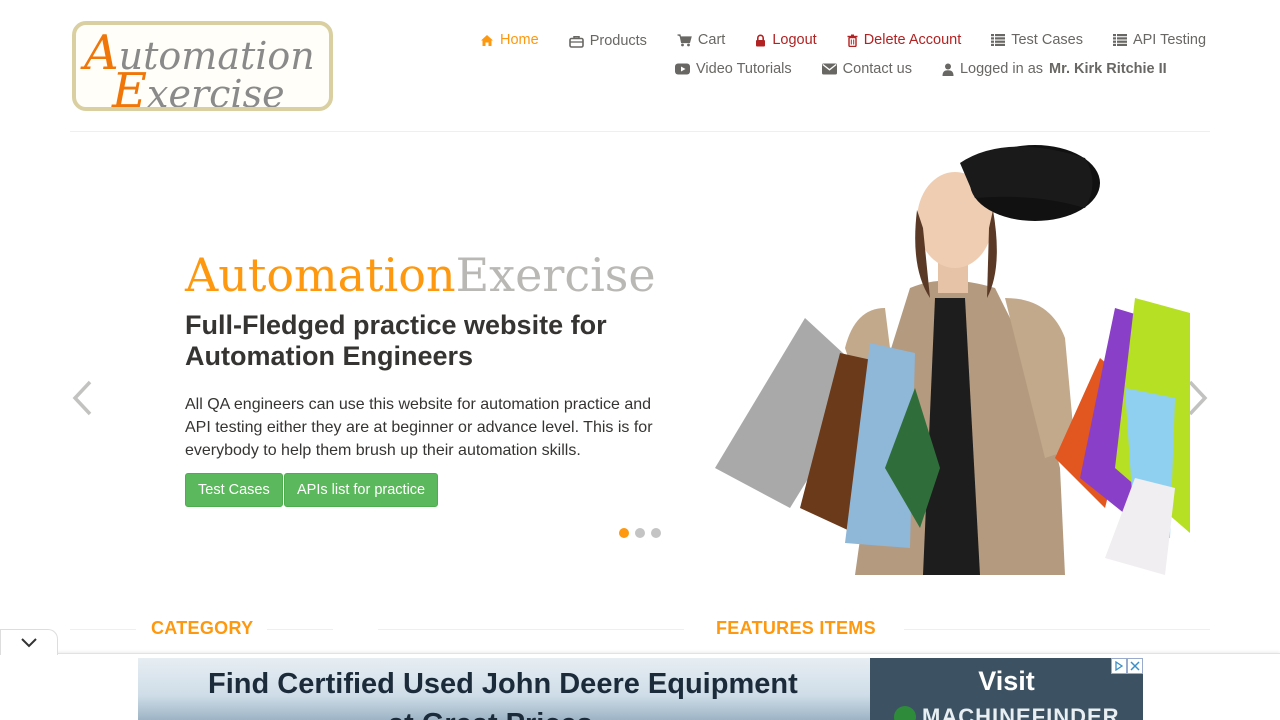 The image size is (1280, 720). I want to click on chevron-left-icon, so click(82, 398).